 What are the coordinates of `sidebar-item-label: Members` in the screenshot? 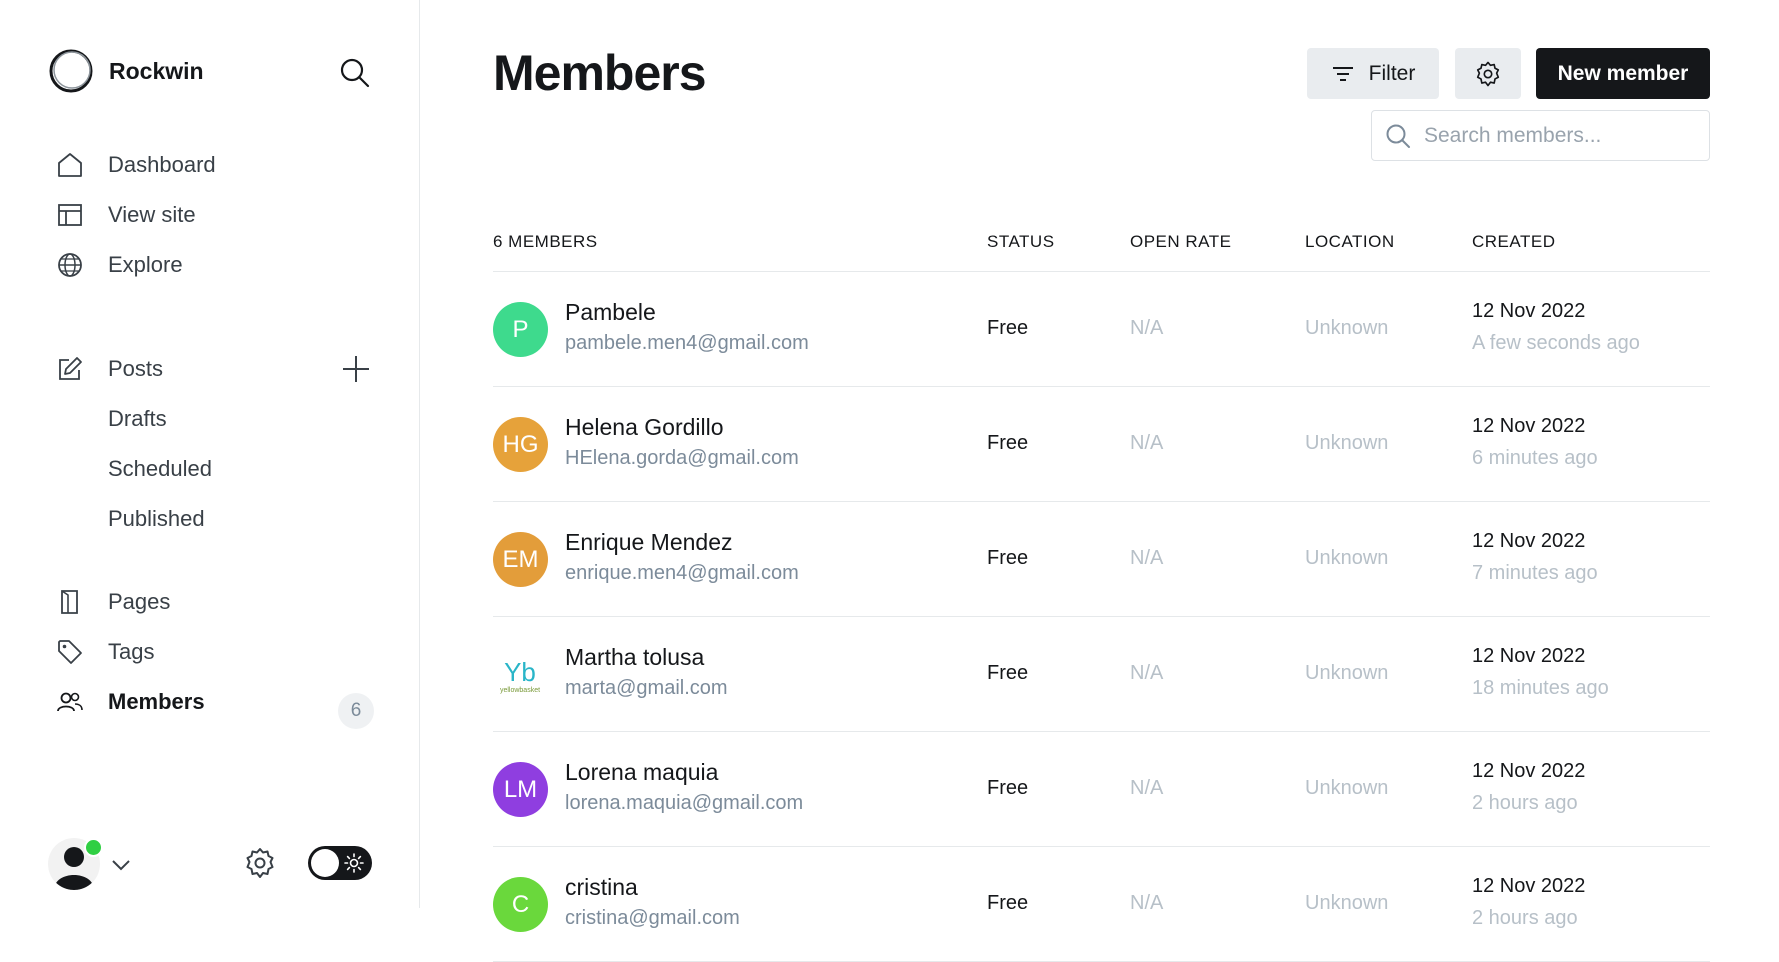 It's located at (156, 701).